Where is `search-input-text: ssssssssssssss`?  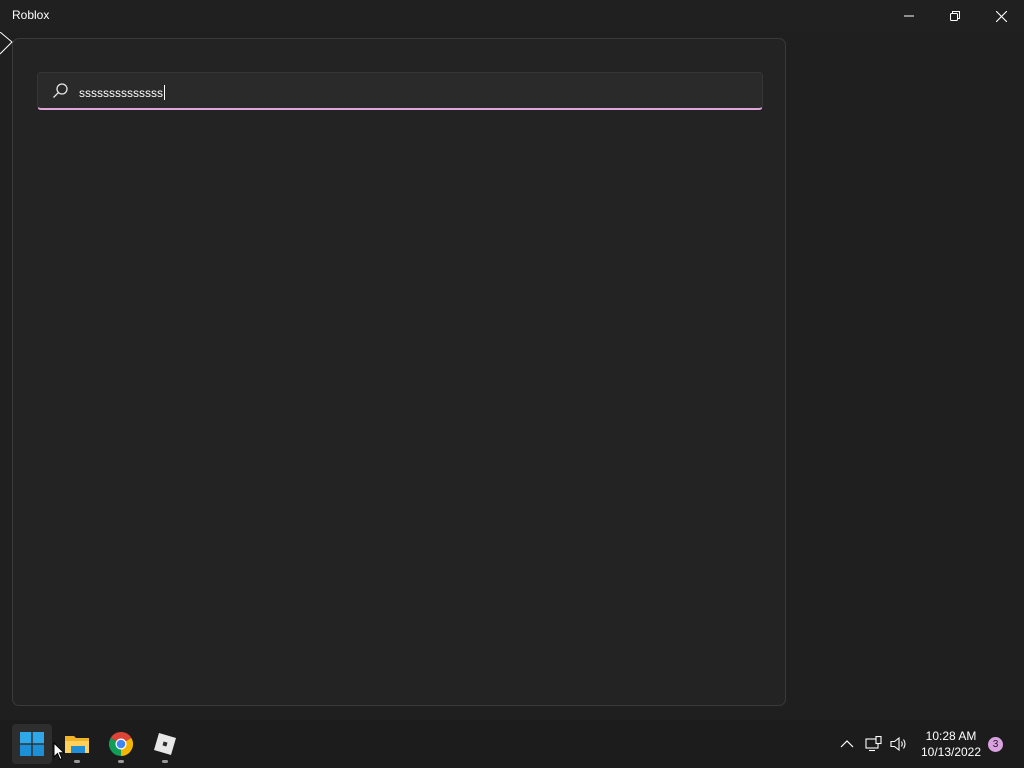 search-input-text: ssssssssssssss is located at coordinates (122, 92).